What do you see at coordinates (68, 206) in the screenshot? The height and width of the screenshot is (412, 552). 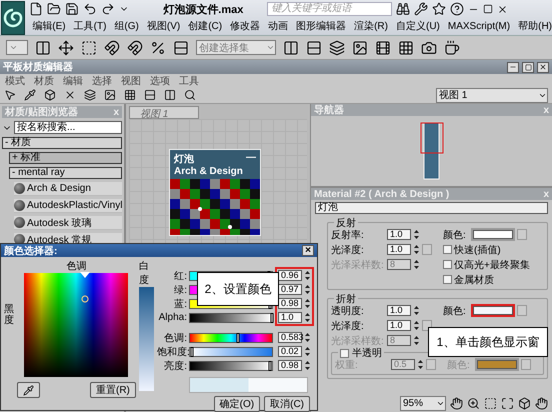 I see `material-item: AutodeskPlastic/Vinyl` at bounding box center [68, 206].